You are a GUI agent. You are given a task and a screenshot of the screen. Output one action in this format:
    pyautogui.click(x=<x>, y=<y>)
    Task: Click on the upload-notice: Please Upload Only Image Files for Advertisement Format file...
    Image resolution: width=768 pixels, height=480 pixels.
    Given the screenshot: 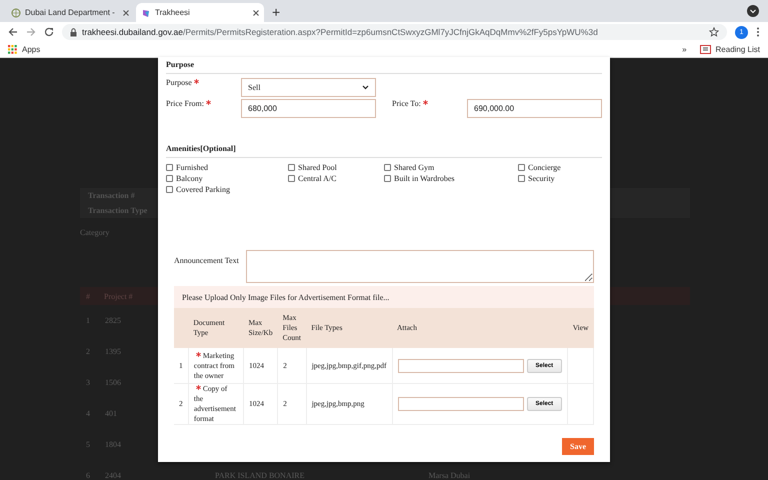 What is the action you would take?
    pyautogui.click(x=384, y=297)
    